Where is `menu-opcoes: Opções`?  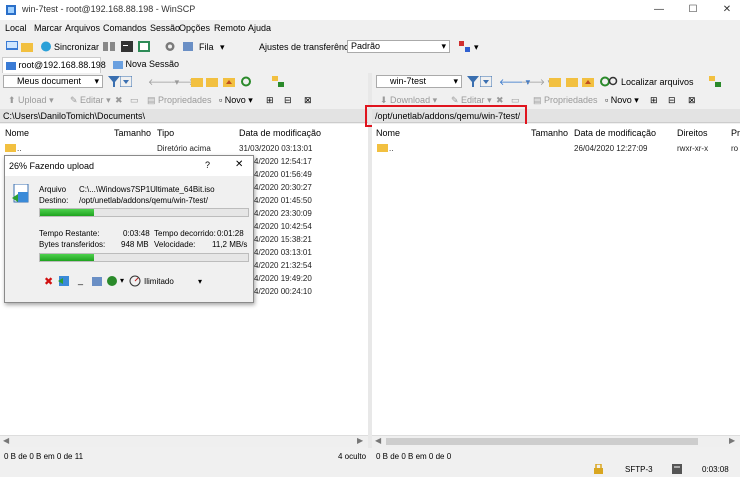
menu-opcoes: Opções is located at coordinates (194, 28).